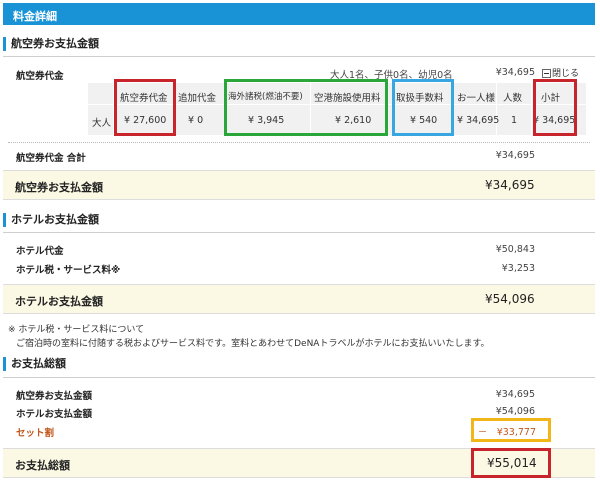  What do you see at coordinates (35, 433) in the screenshot?
I see `set-discount-label: セット割` at bounding box center [35, 433].